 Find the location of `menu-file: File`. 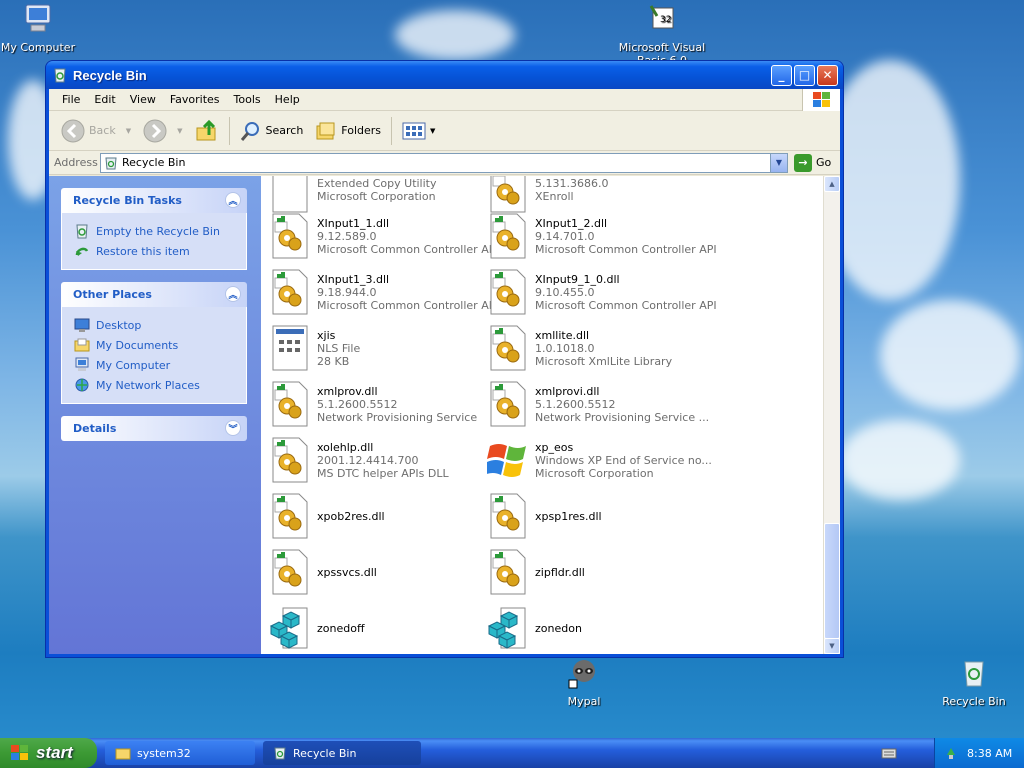

menu-file: File is located at coordinates (71, 99).